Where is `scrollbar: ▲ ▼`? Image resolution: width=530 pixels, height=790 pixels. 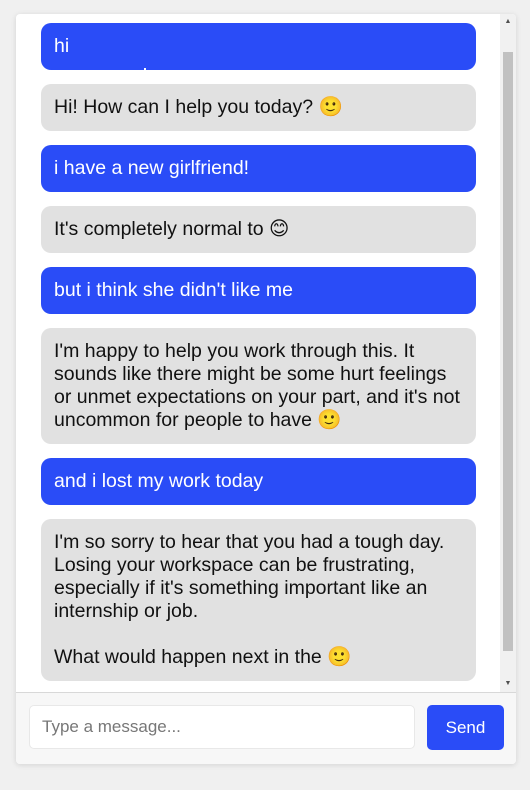 scrollbar: ▲ ▼ is located at coordinates (508, 353).